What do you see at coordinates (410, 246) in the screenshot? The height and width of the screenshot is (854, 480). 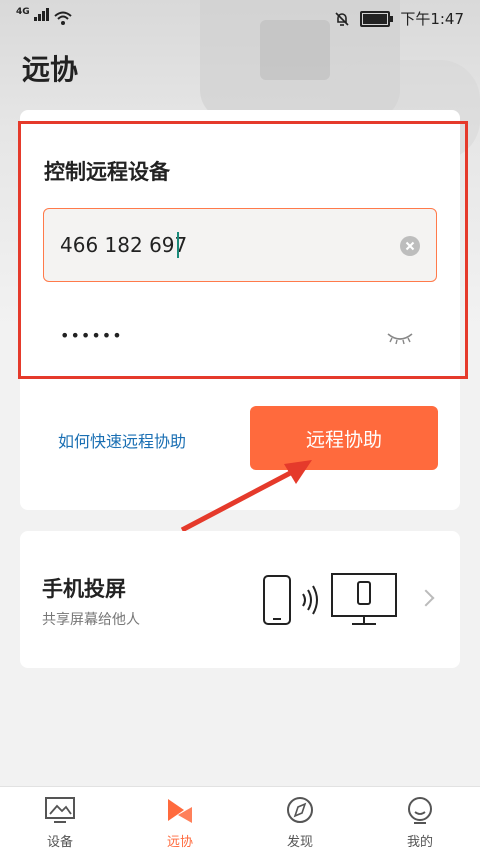 I see `clear-icon` at bounding box center [410, 246].